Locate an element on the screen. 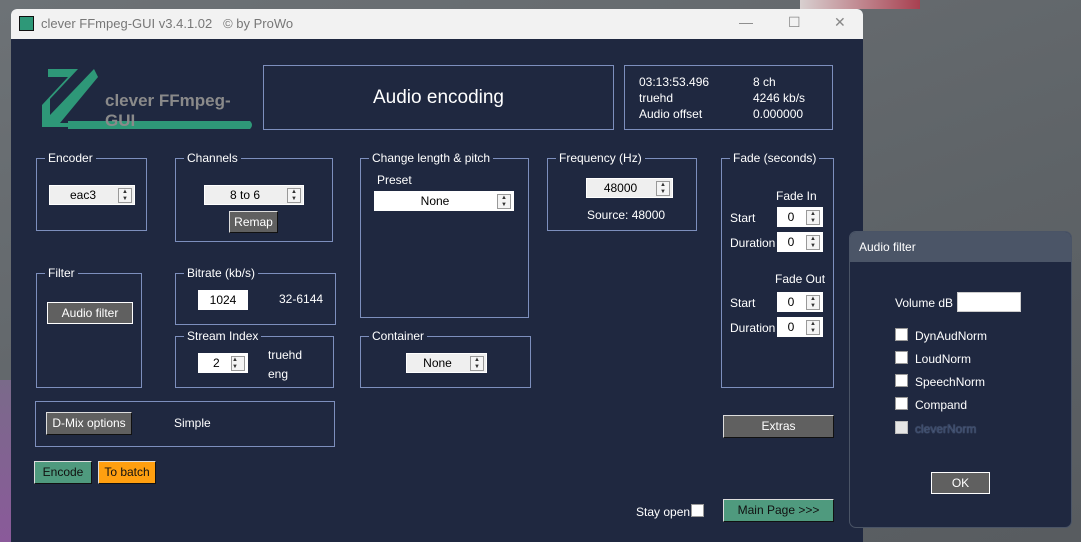 This screenshot has width=1081, height=542. channels-select: 8 to 6 ▲ ▼ is located at coordinates (254, 195).